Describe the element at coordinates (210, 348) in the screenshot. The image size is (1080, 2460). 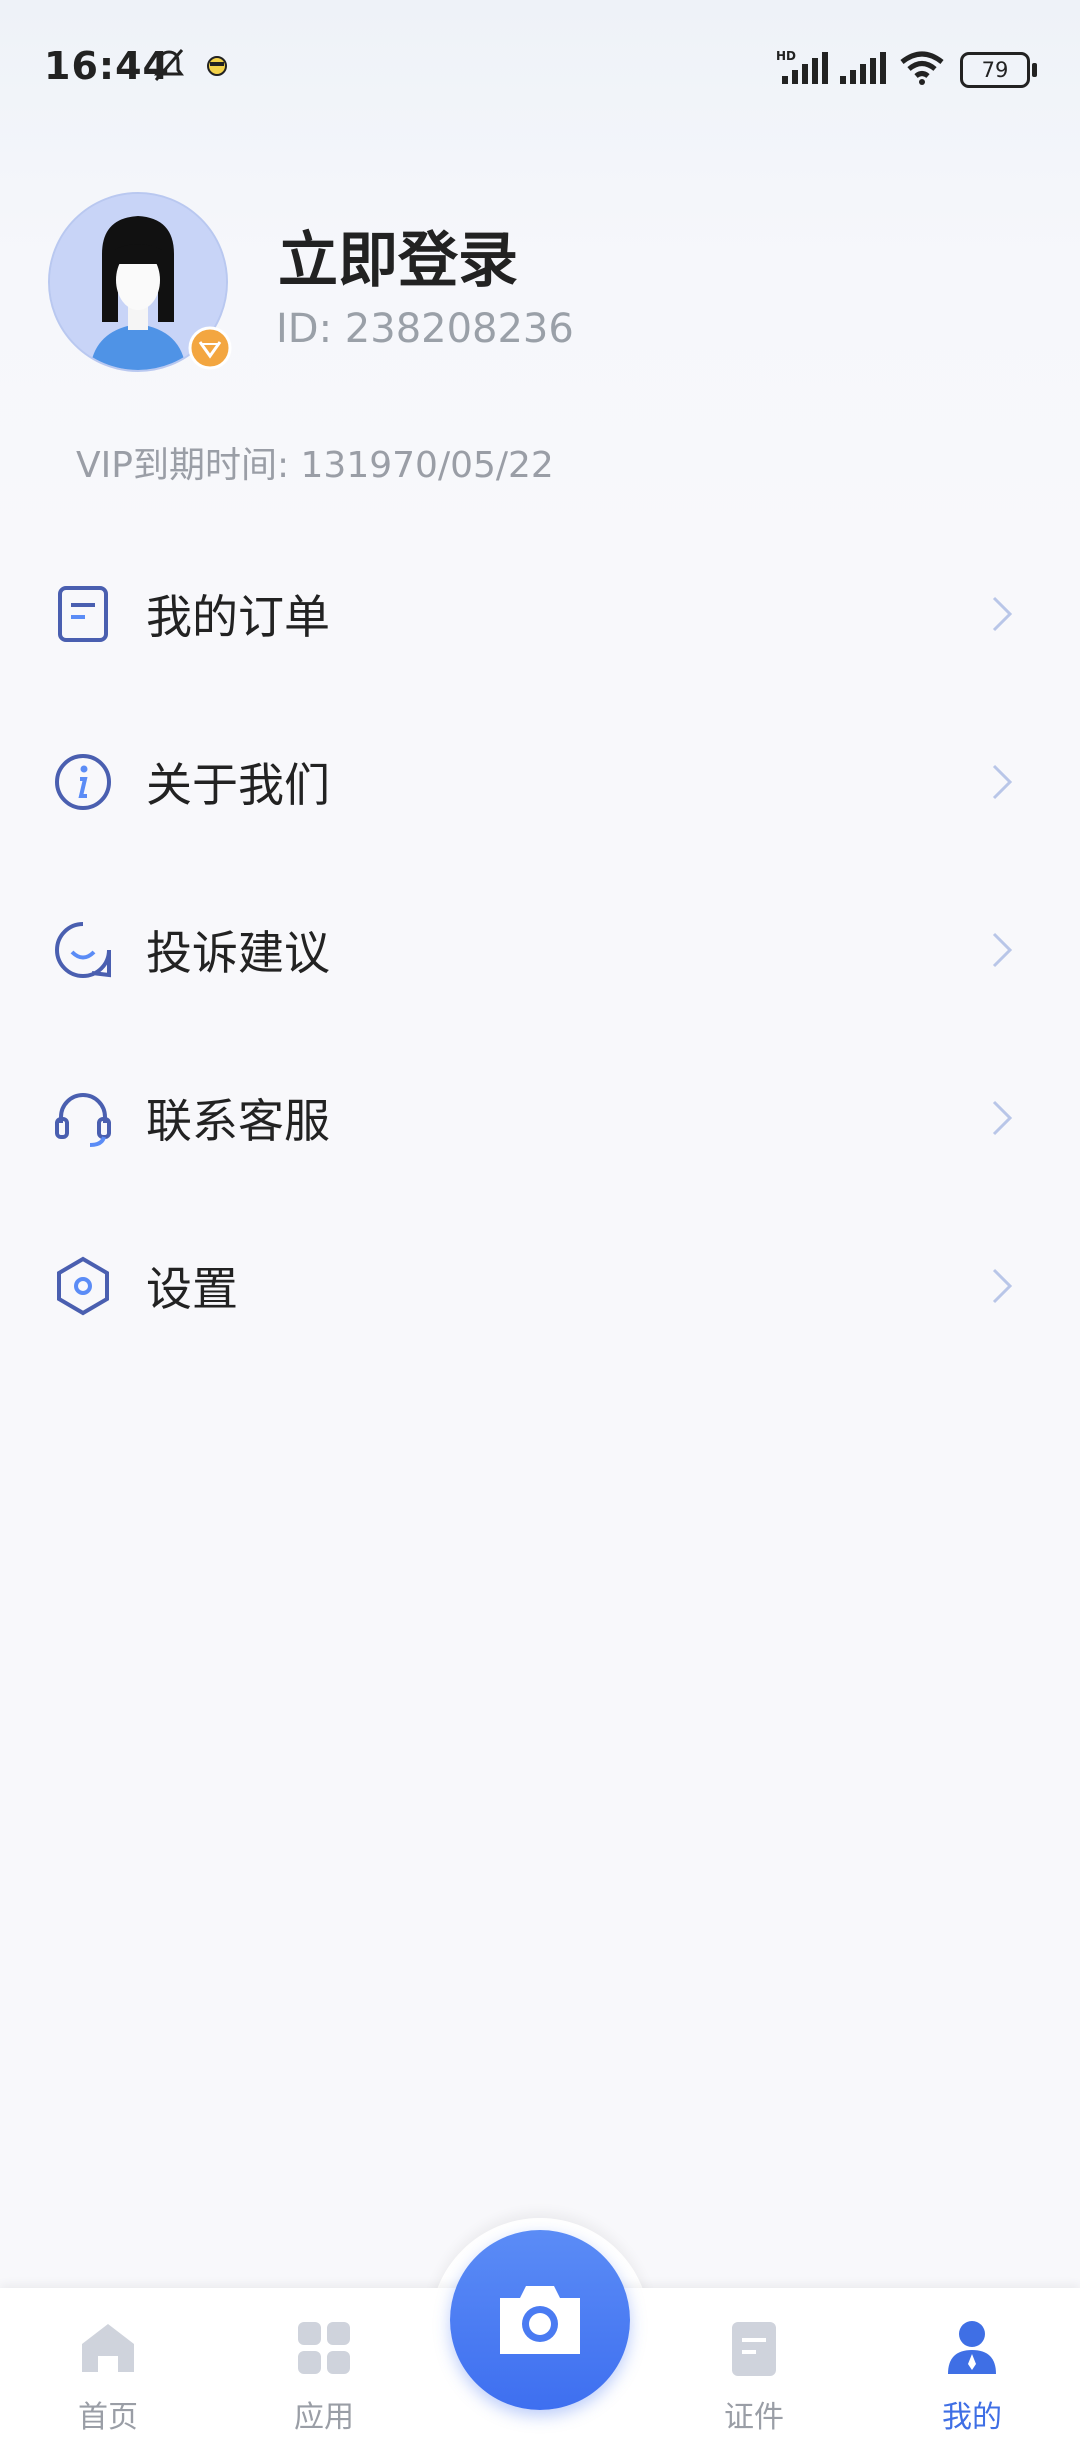
I see `vip-badge-icon` at that location.